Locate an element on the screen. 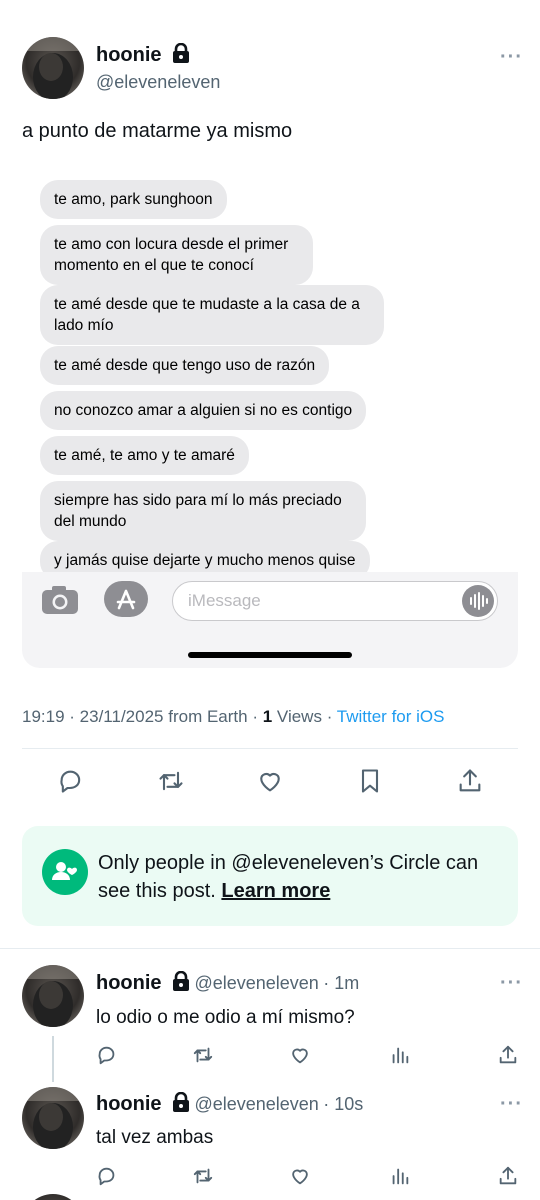 This screenshot has height=1200, width=540. message-bubble: te amé, te amo y te amaré is located at coordinates (144, 455).